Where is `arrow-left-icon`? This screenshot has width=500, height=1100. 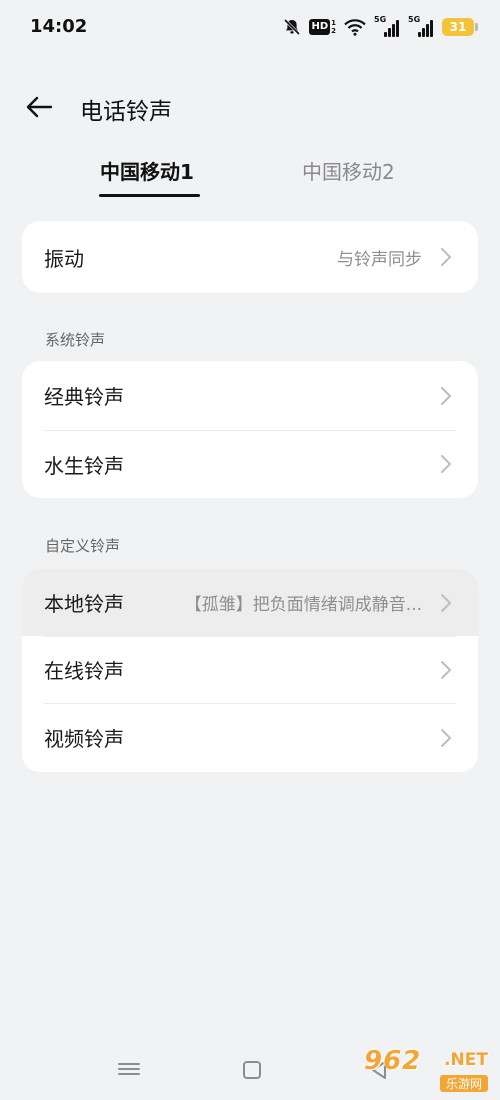 arrow-left-icon is located at coordinates (39, 107).